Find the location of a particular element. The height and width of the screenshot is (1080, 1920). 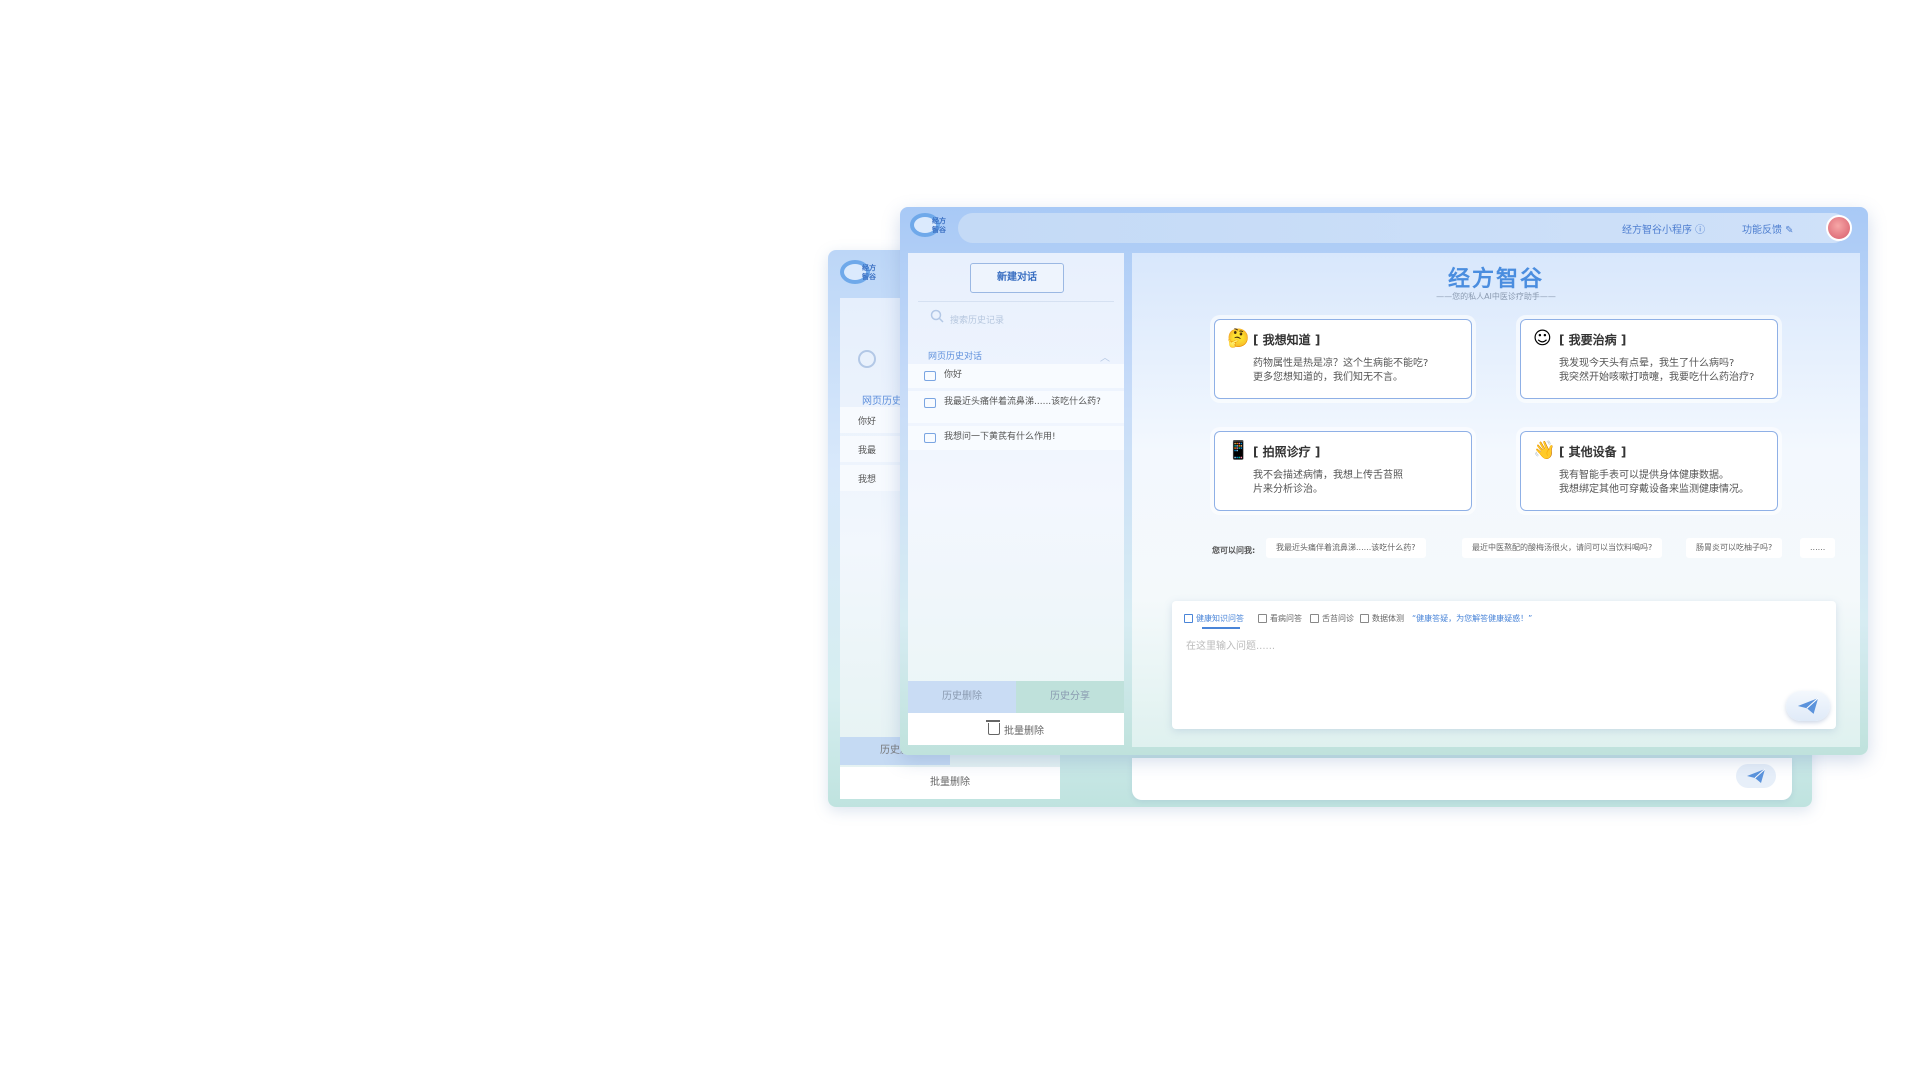

card-line: 片来分析诊治。 is located at coordinates (1288, 489).